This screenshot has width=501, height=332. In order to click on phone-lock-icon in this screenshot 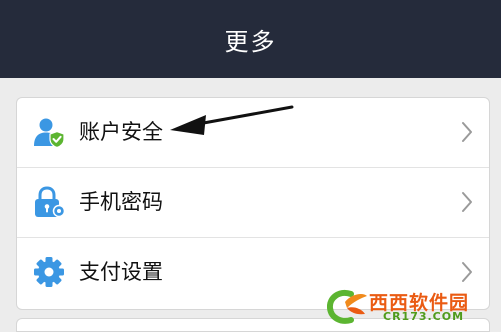, I will do `click(49, 202)`.